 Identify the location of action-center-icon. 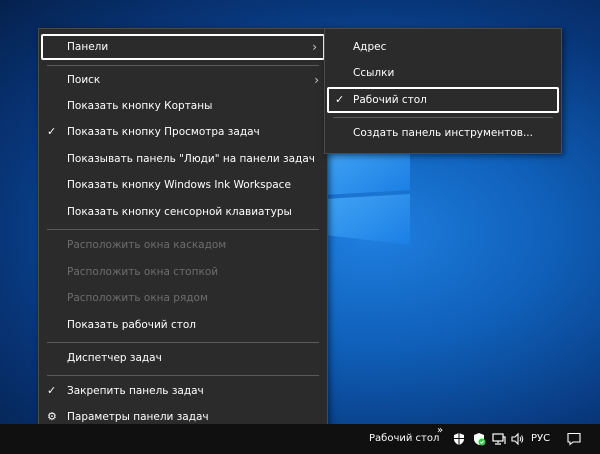
(574, 439).